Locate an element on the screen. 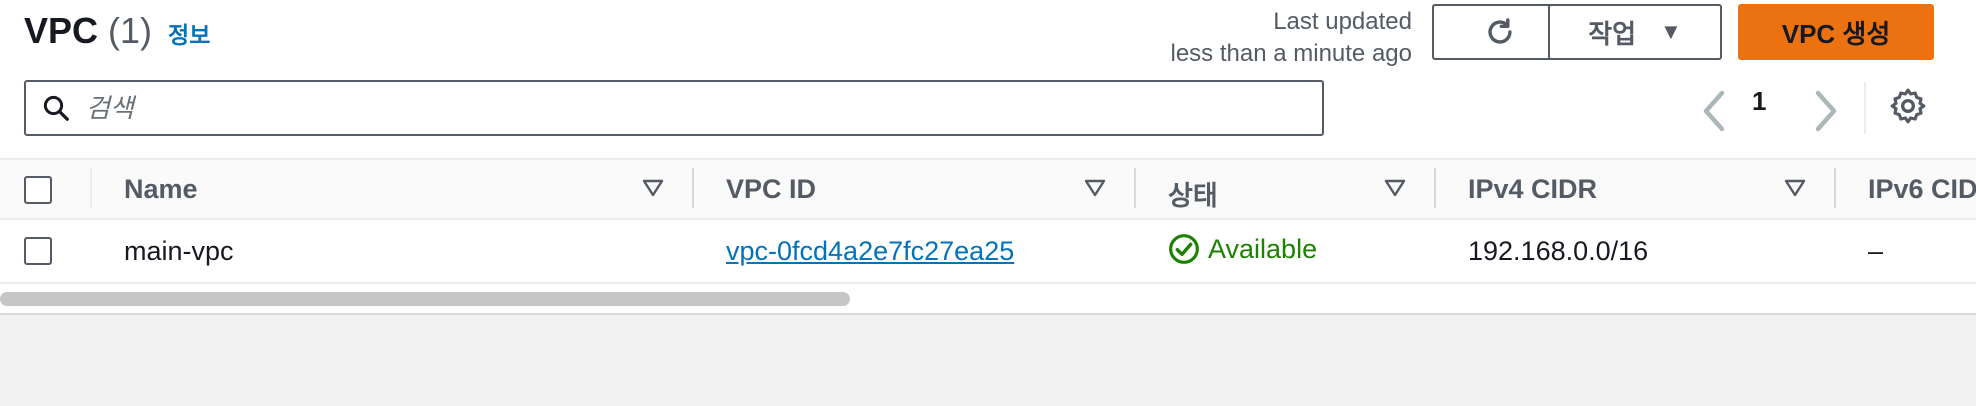  create-vpc-button: VPC 생성 is located at coordinates (1836, 32).